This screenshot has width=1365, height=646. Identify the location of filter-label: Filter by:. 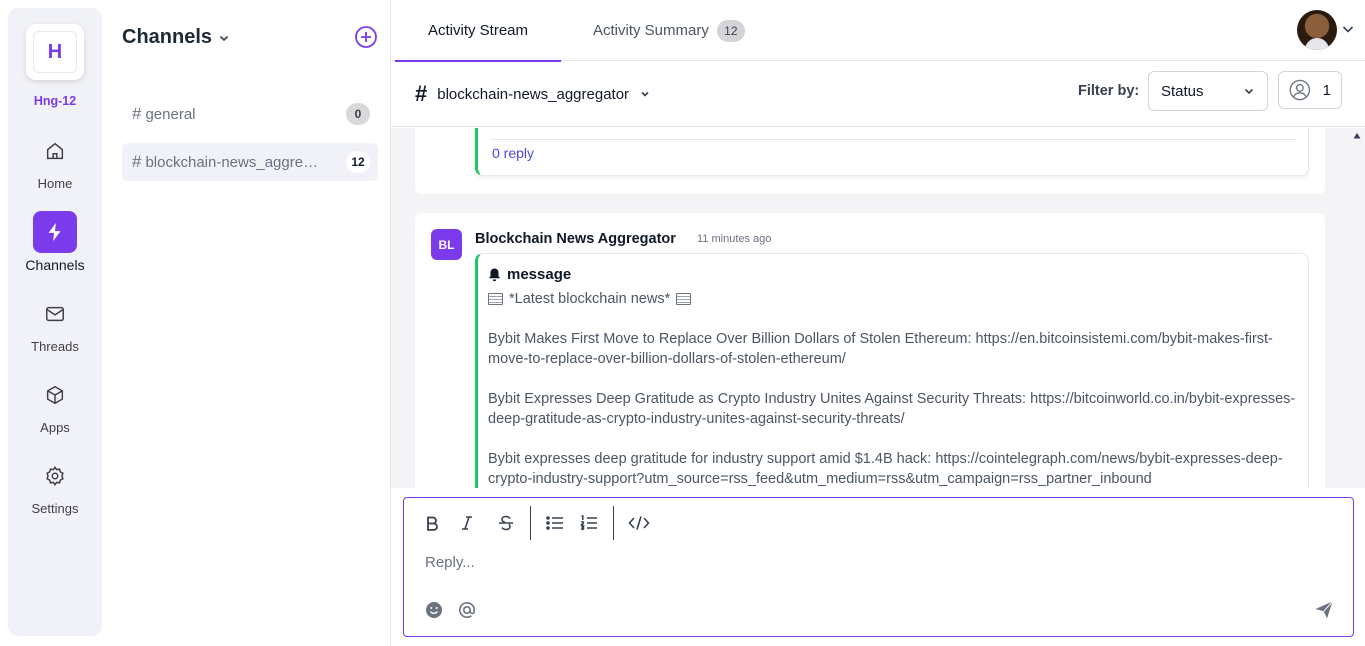
(1109, 91).